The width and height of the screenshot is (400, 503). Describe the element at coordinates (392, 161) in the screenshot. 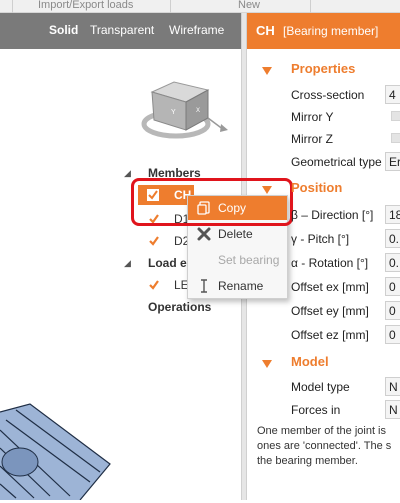

I see `geometrical-type-dropdown: Er` at that location.